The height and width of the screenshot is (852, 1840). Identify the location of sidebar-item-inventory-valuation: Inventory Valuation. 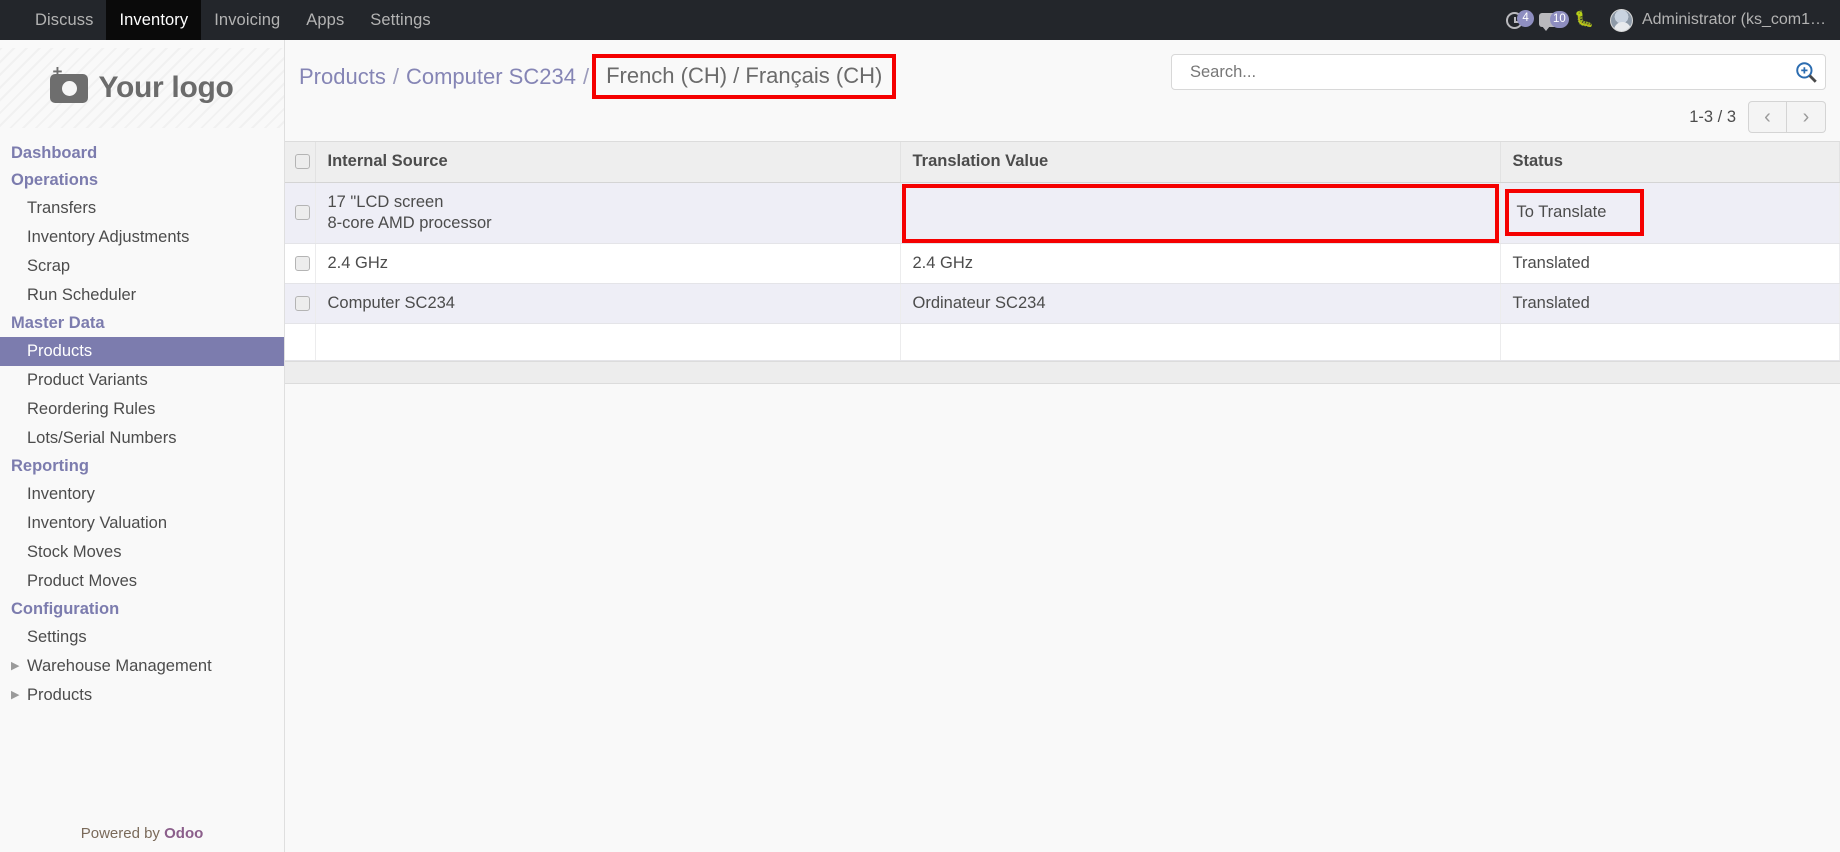
(142, 523).